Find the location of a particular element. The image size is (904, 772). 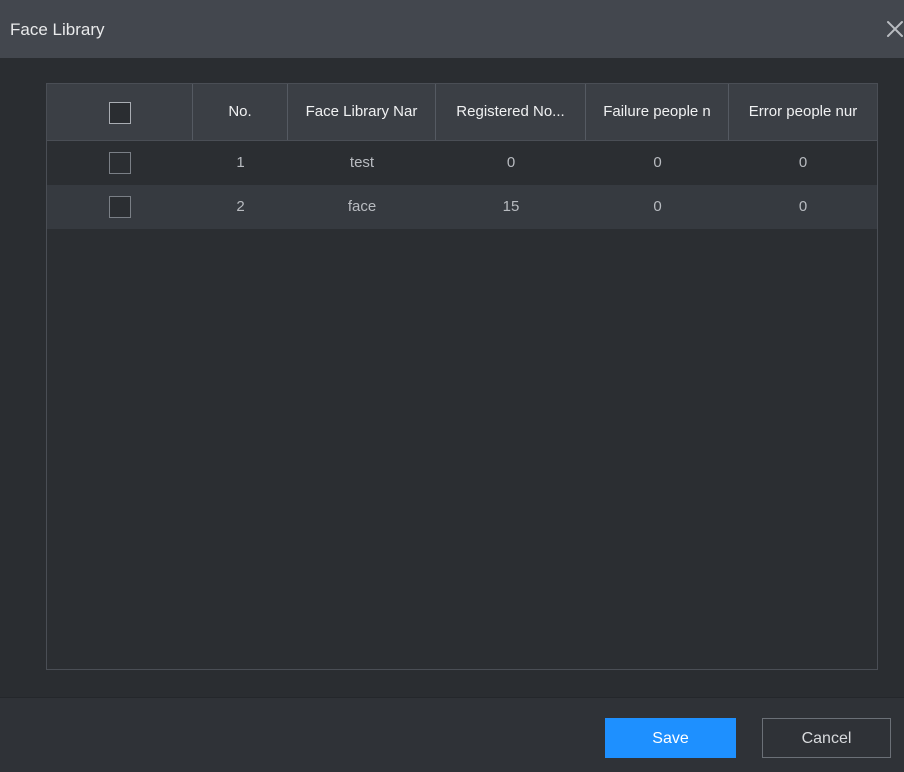

row-number: 2 is located at coordinates (240, 206).